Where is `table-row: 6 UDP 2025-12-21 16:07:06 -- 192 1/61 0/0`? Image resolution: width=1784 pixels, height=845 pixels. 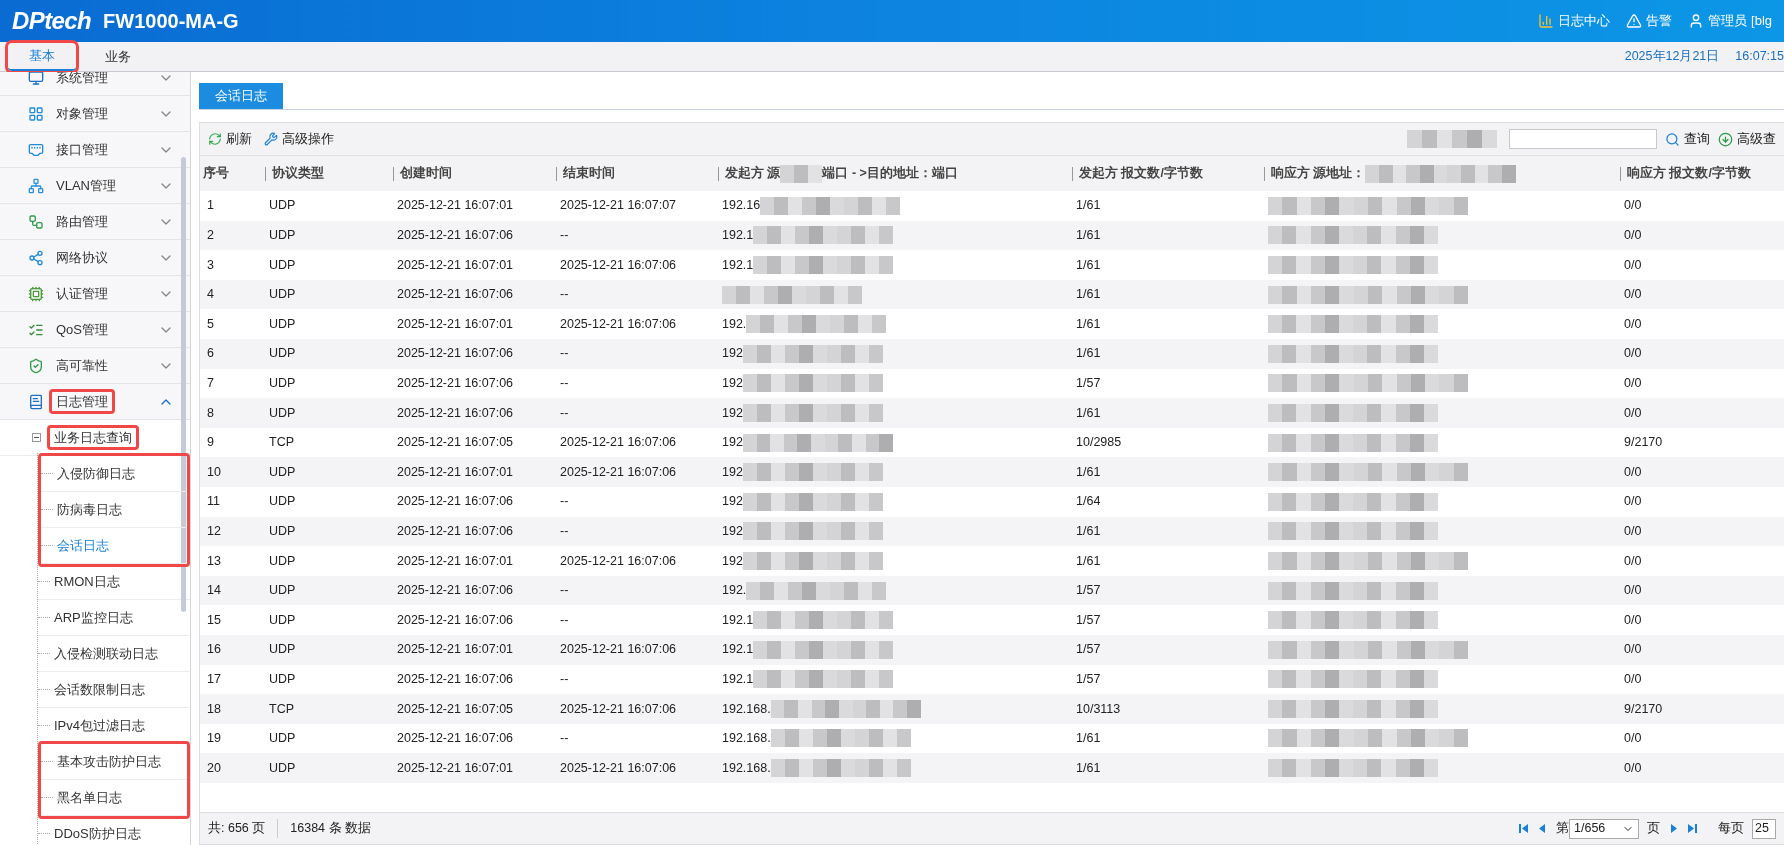
table-row: 6 UDP 2025-12-21 16:07:06 -- 192 1/61 0/0 is located at coordinates (992, 353).